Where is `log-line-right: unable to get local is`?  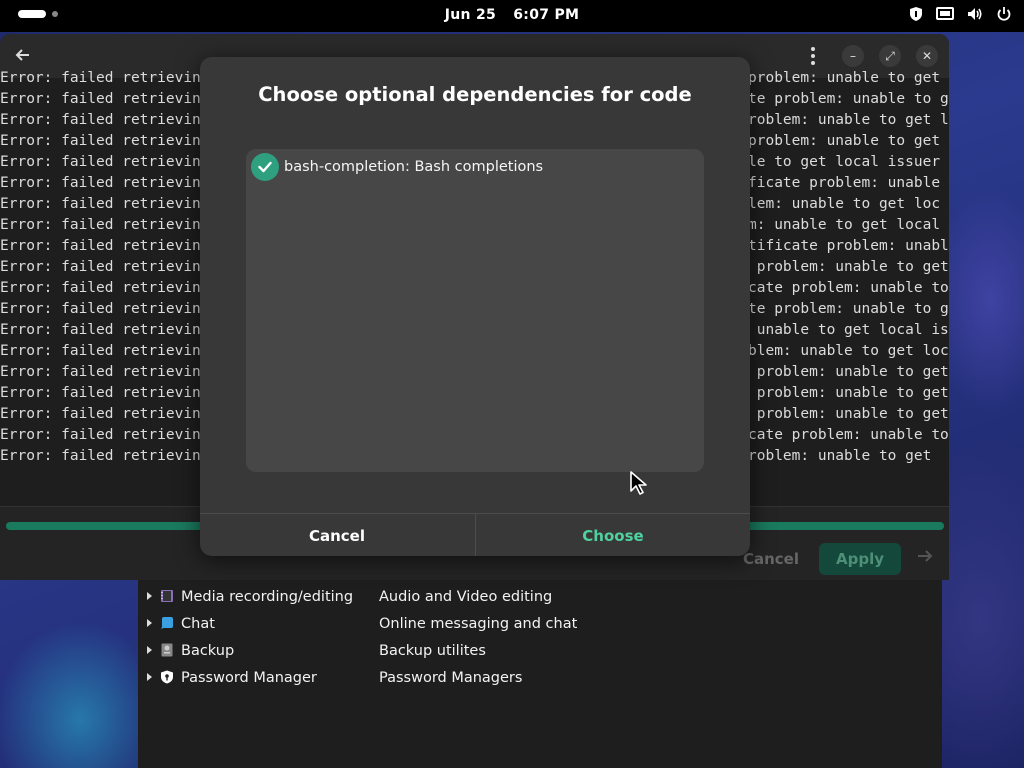 log-line-right: unable to get local is is located at coordinates (848, 330).